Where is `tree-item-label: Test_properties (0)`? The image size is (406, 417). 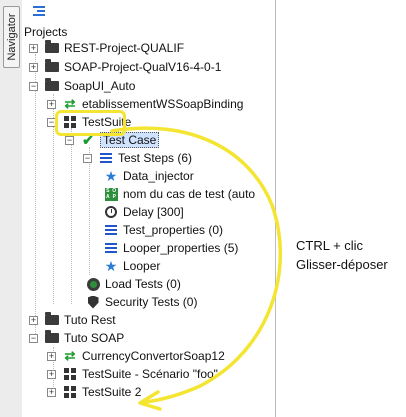
tree-item-label: Test_properties (0) is located at coordinates (173, 230).